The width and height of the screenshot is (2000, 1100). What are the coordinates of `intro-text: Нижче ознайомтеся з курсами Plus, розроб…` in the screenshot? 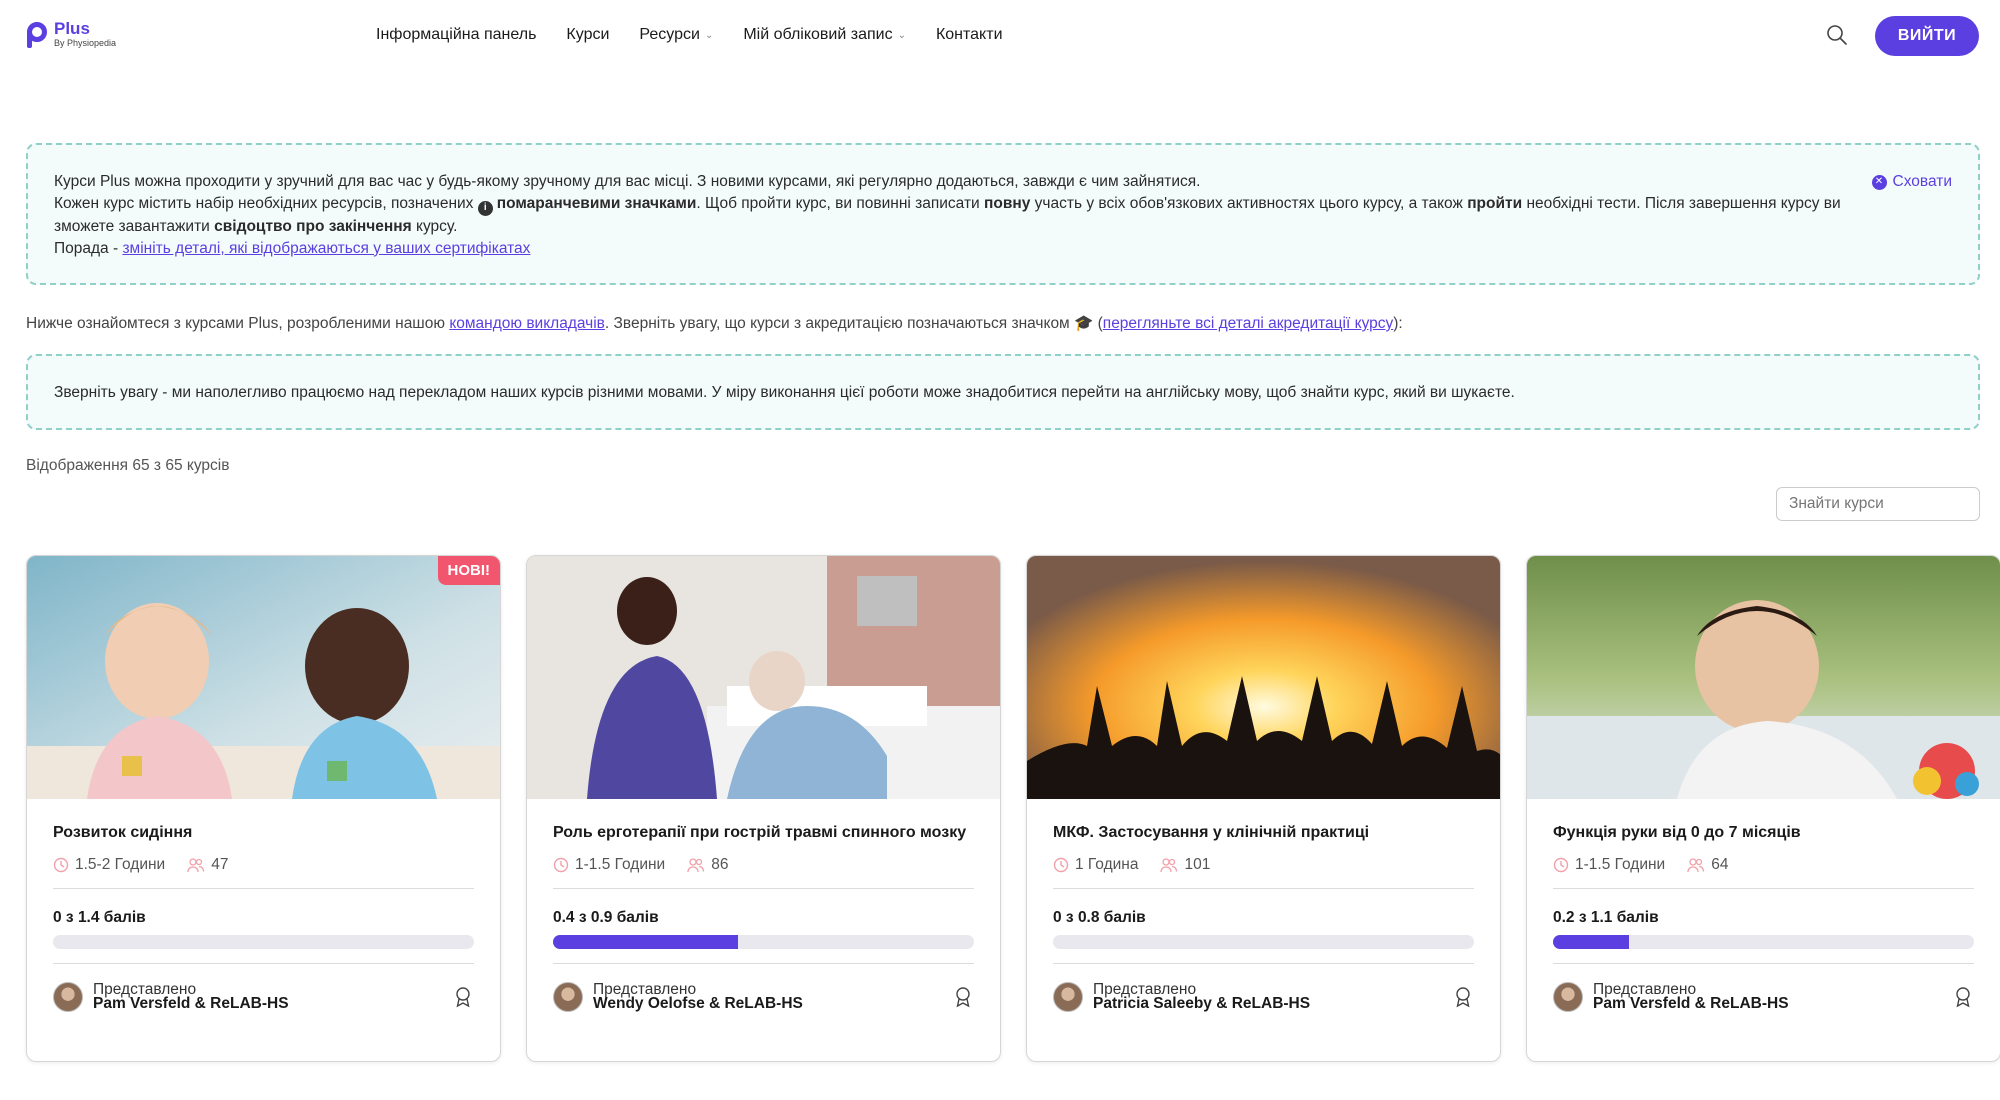 It's located at (235, 323).